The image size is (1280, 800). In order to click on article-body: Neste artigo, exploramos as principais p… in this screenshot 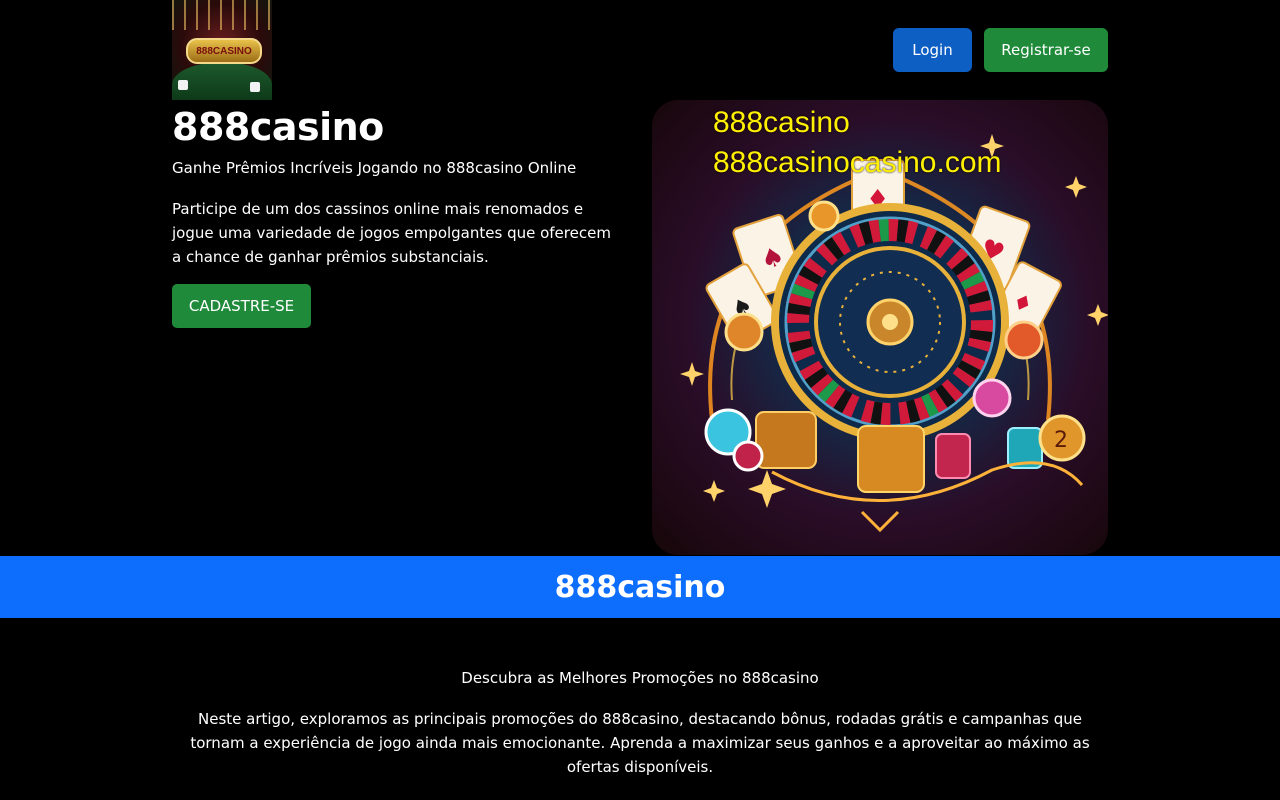, I will do `click(640, 743)`.